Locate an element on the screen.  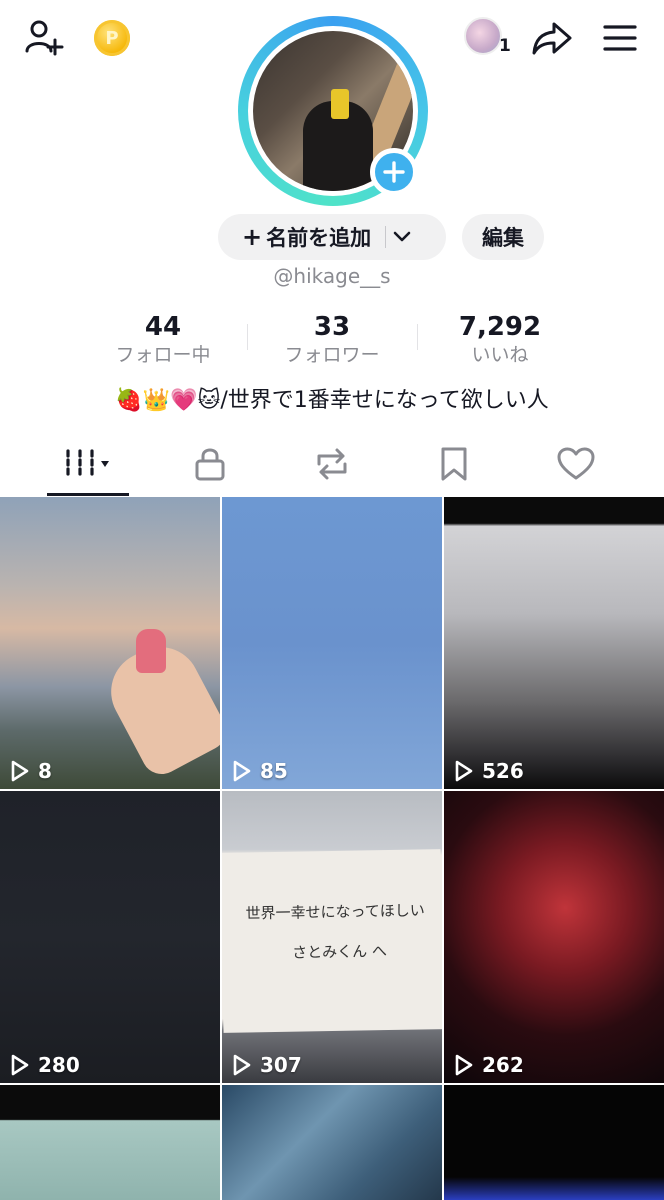
chevron-down-icon is located at coordinates (402, 237).